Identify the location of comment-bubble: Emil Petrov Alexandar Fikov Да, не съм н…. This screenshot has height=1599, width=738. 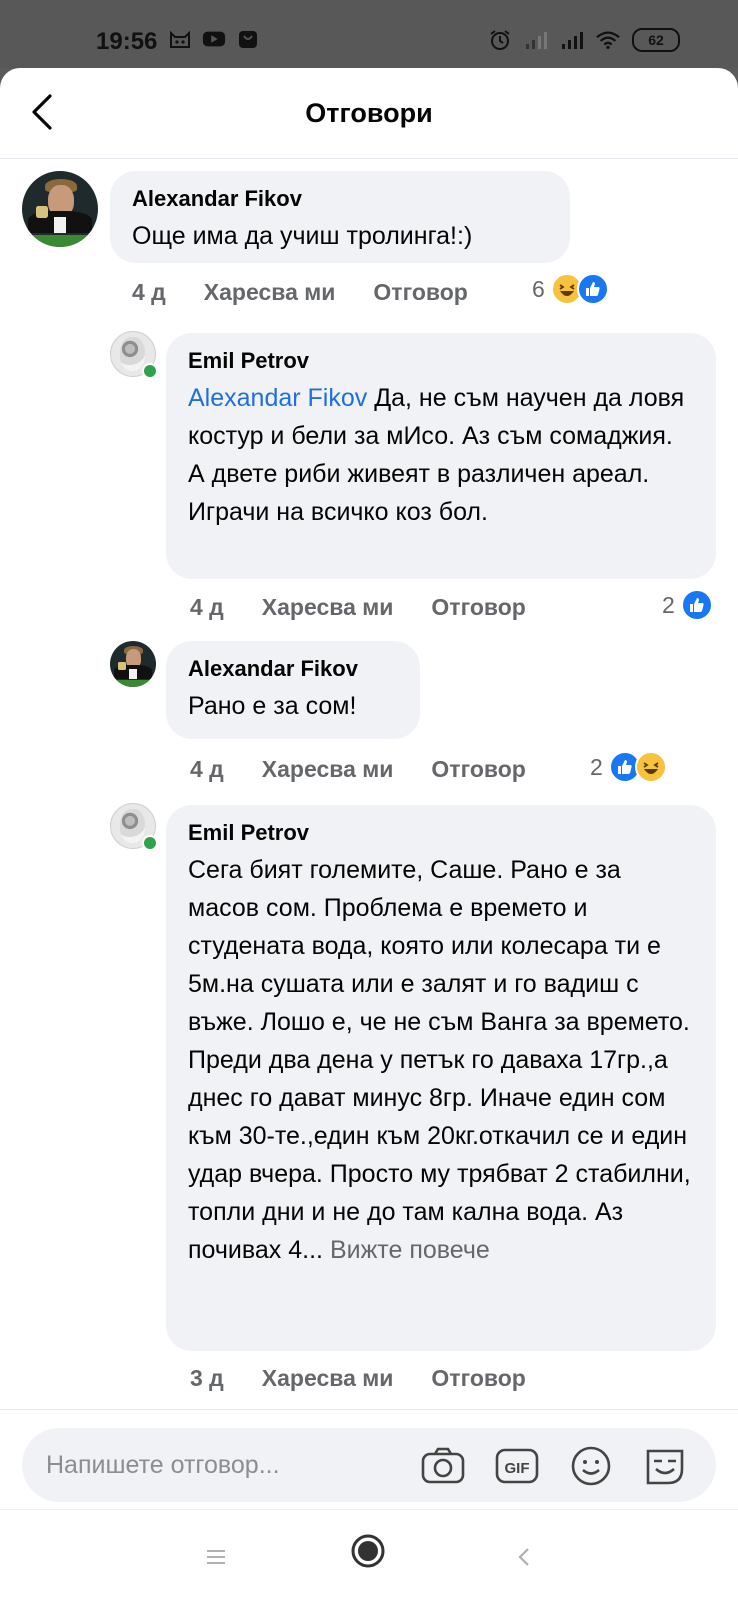
(441, 456).